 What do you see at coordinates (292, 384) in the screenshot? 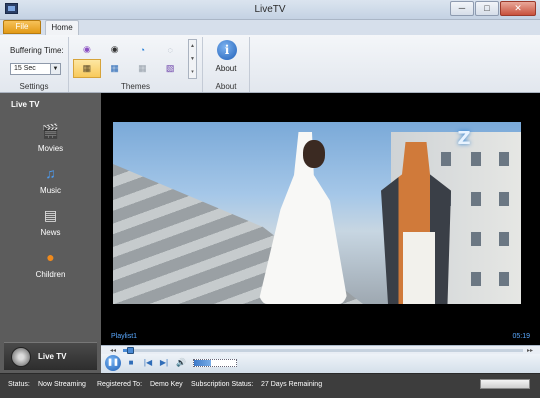
I see `subscription-value: 27 Days Remaining` at bounding box center [292, 384].